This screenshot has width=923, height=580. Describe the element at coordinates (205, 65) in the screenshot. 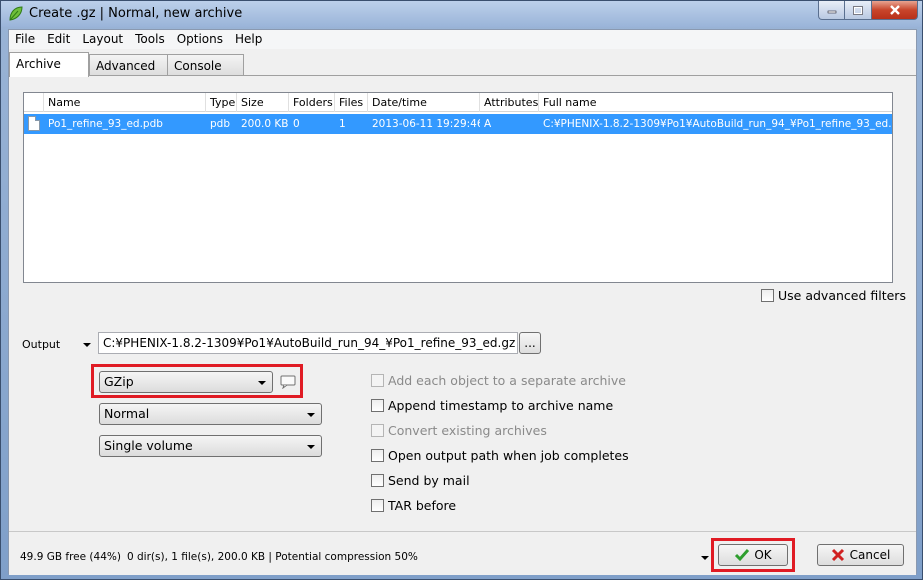

I see `tab-console: Console` at that location.